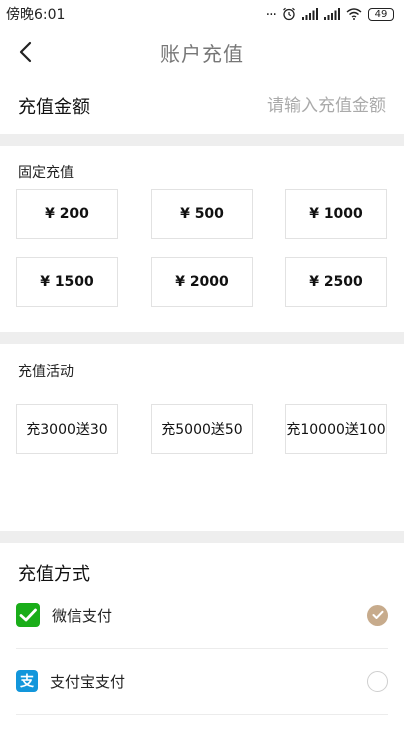 This screenshot has height=753, width=404. What do you see at coordinates (67, 214) in the screenshot?
I see `fixed-option-200: ¥ 200` at bounding box center [67, 214].